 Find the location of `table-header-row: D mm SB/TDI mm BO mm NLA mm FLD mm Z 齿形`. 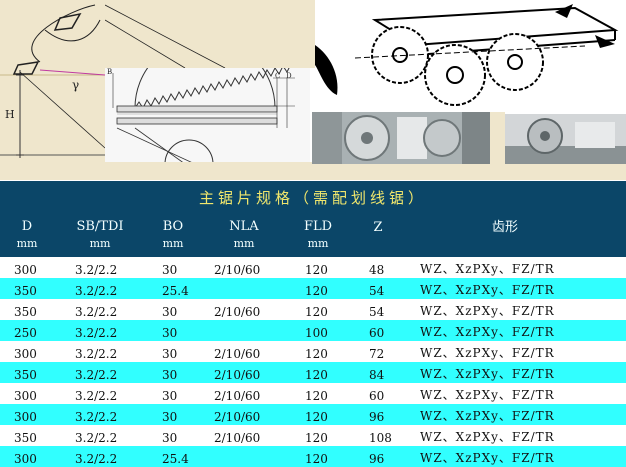

table-header-row: D mm SB/TDI mm BO mm NLA mm FLD mm Z 齿形 is located at coordinates (313, 235).